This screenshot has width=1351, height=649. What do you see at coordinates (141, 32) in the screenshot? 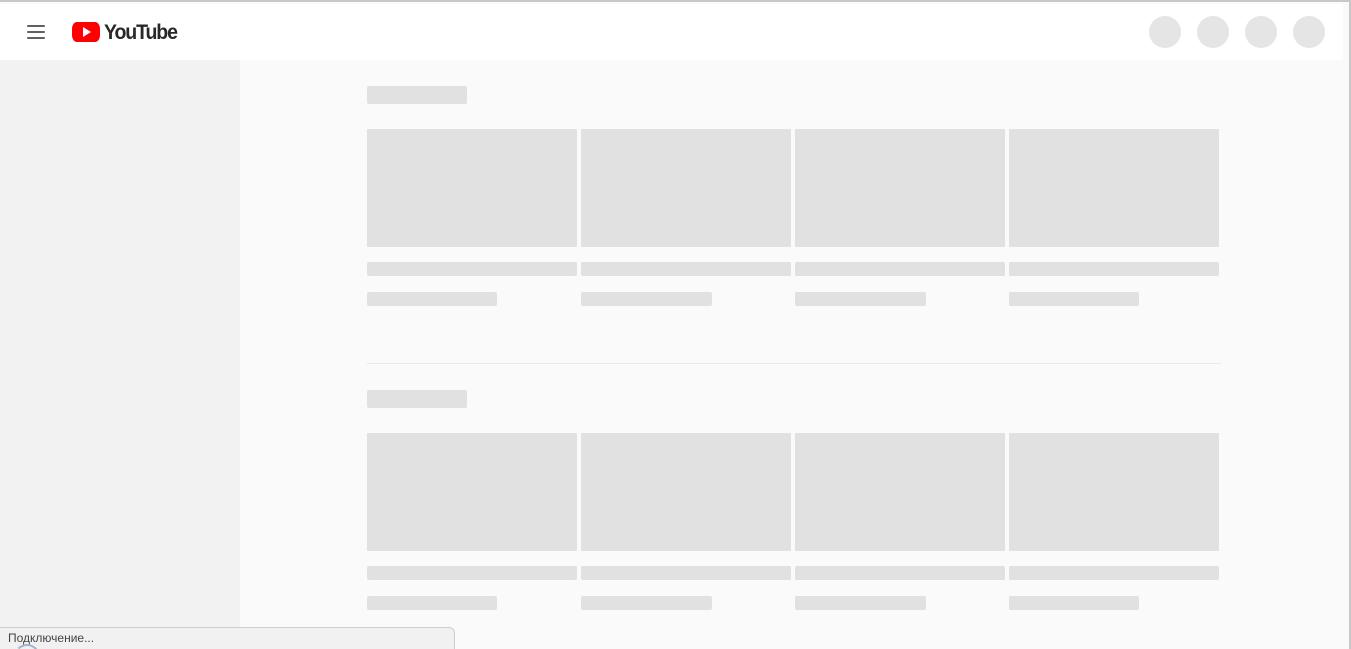
I see `youtube-wordmark: YouTube` at bounding box center [141, 32].